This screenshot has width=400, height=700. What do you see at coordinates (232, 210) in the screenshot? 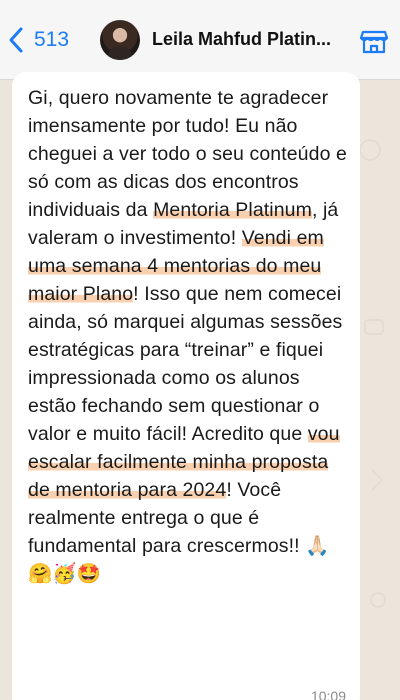
I see `highlighted-text: Mentoria Platinum` at bounding box center [232, 210].